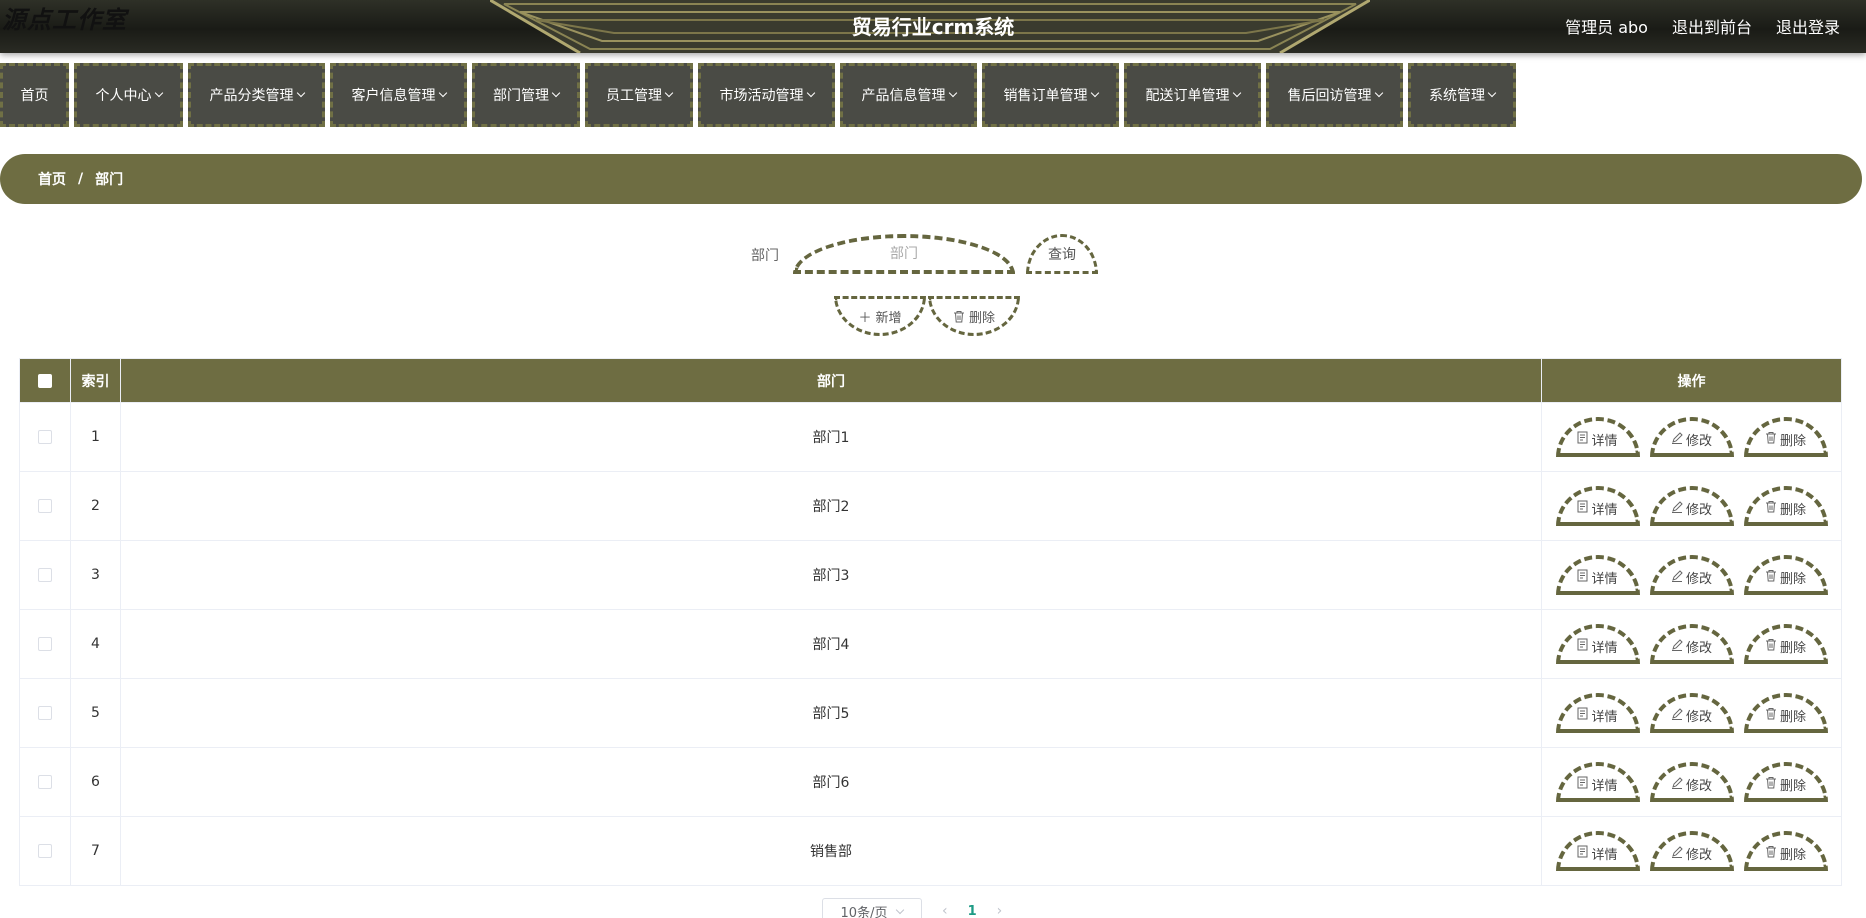 The width and height of the screenshot is (1866, 918). Describe the element at coordinates (880, 316) in the screenshot. I see `add-button: ＋ 新增` at that location.